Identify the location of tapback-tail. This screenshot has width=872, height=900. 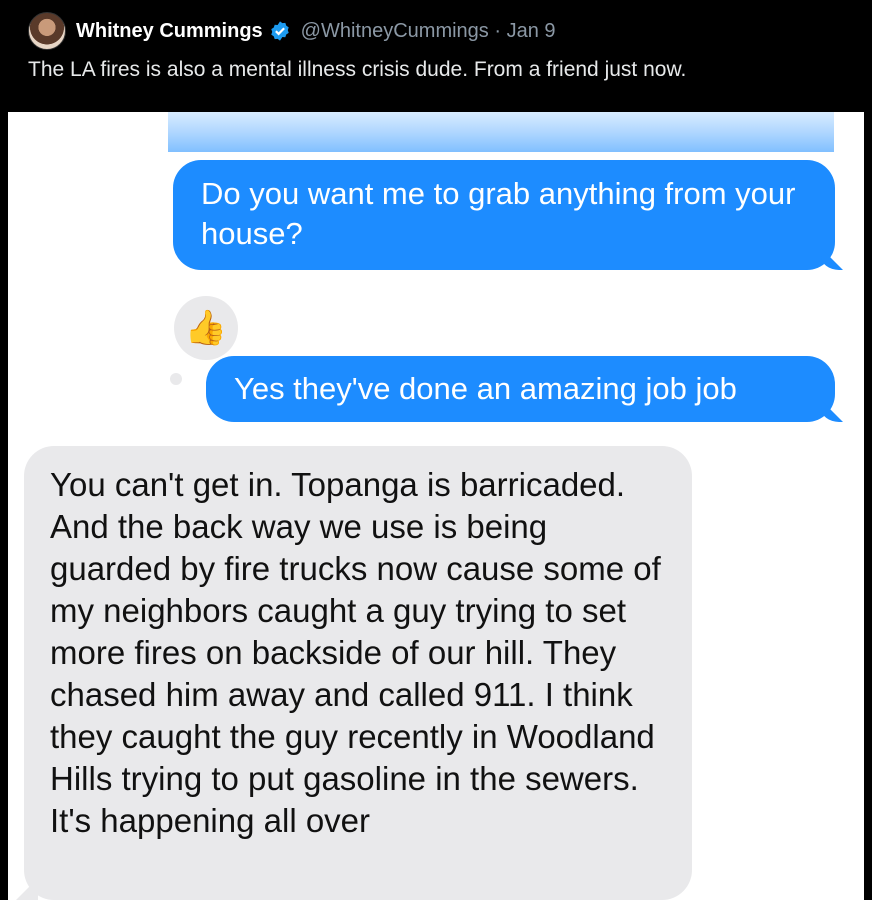
(176, 379).